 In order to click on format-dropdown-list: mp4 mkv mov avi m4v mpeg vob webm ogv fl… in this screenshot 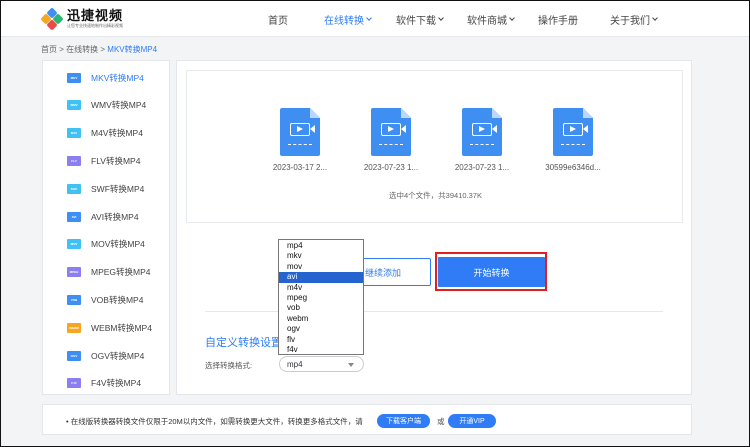, I will do `click(321, 297)`.